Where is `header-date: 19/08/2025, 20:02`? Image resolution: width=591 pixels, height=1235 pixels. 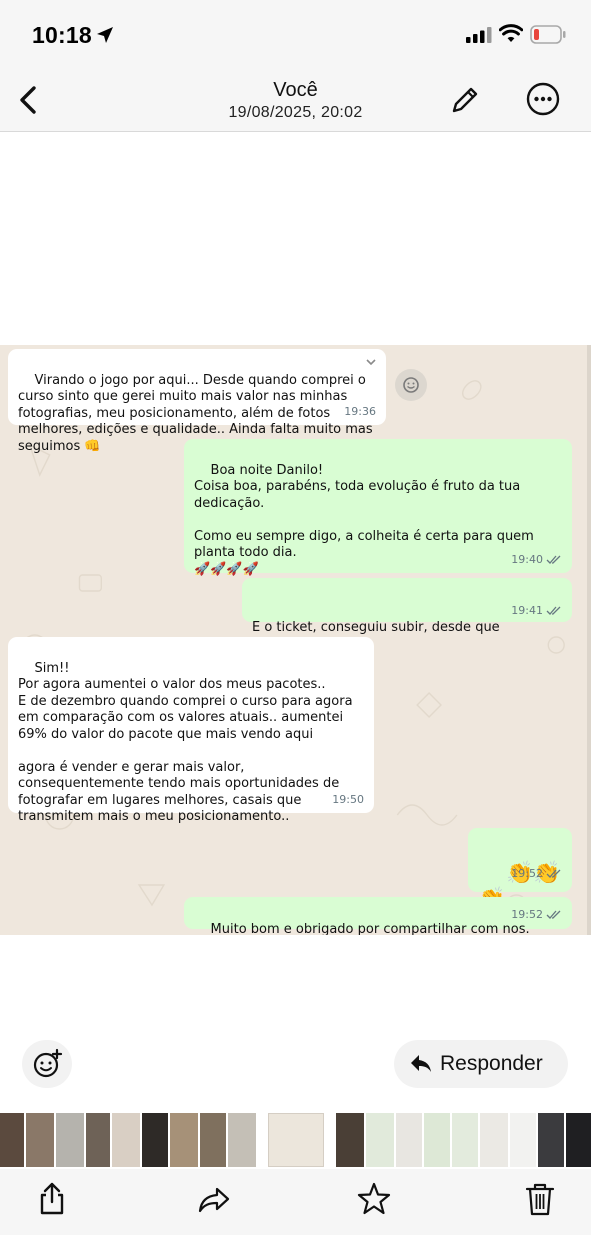 header-date: 19/08/2025, 20:02 is located at coordinates (295, 112).